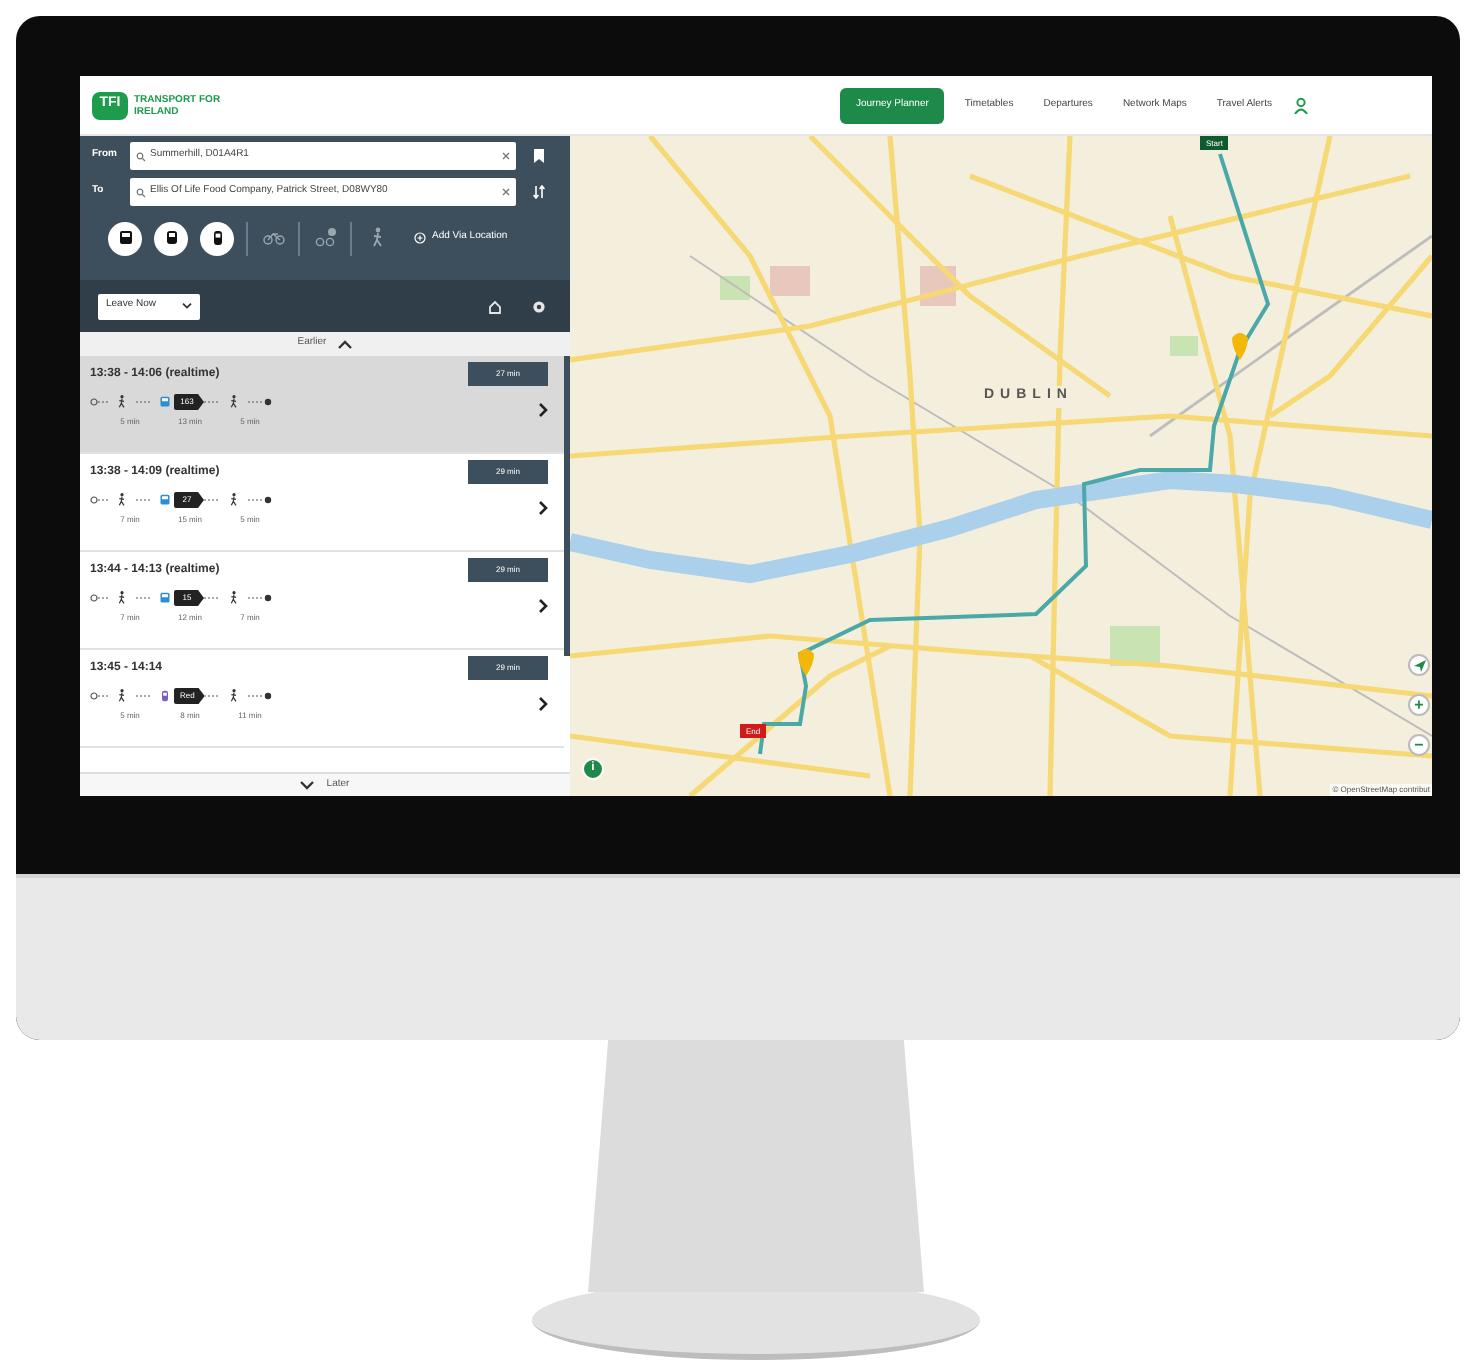 This screenshot has height=1368, width=1478. Describe the element at coordinates (307, 785) in the screenshot. I see `chevron-down-icon` at that location.